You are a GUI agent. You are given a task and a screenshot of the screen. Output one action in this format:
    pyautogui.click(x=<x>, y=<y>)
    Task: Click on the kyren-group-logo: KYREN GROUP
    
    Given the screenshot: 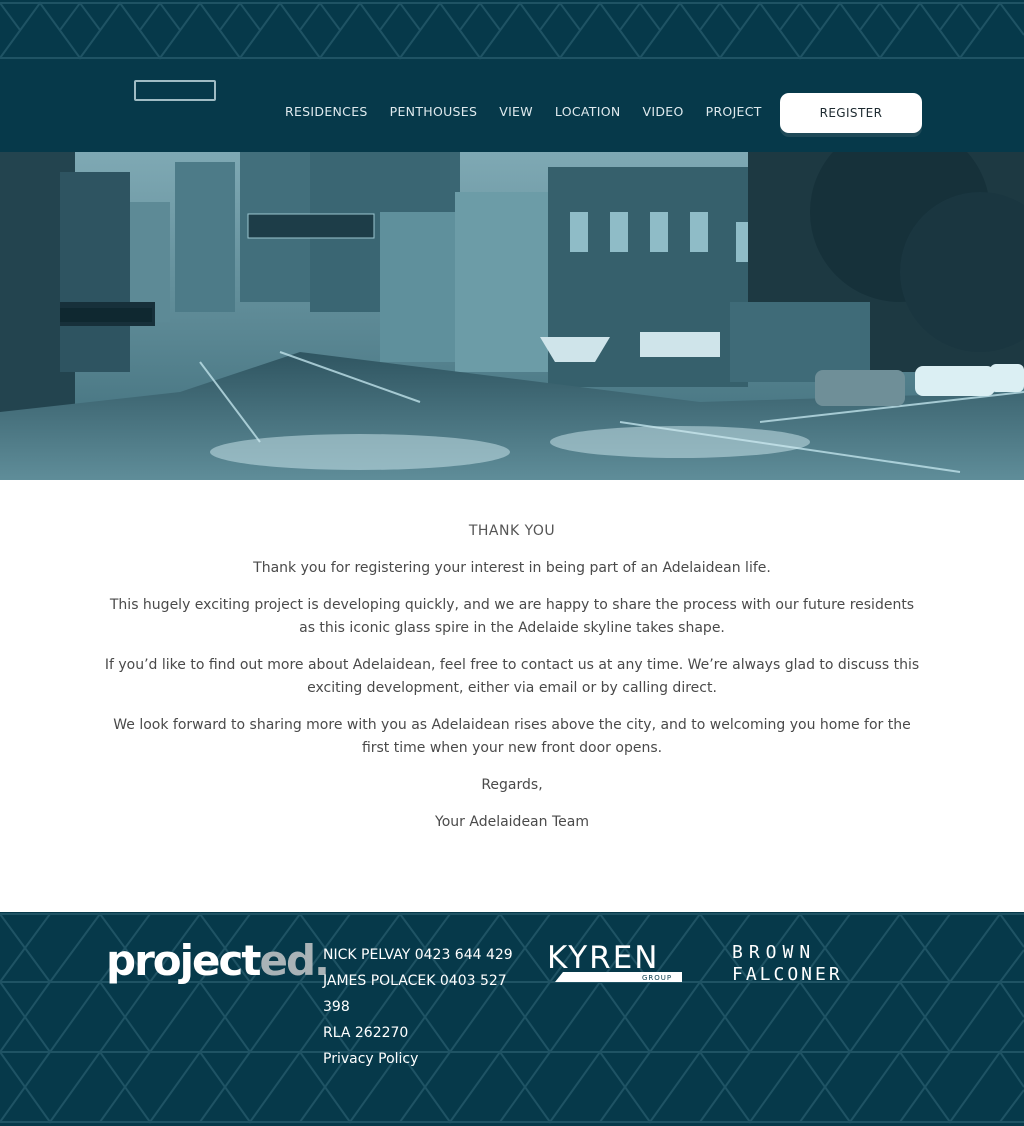 What is the action you would take?
    pyautogui.click(x=617, y=963)
    